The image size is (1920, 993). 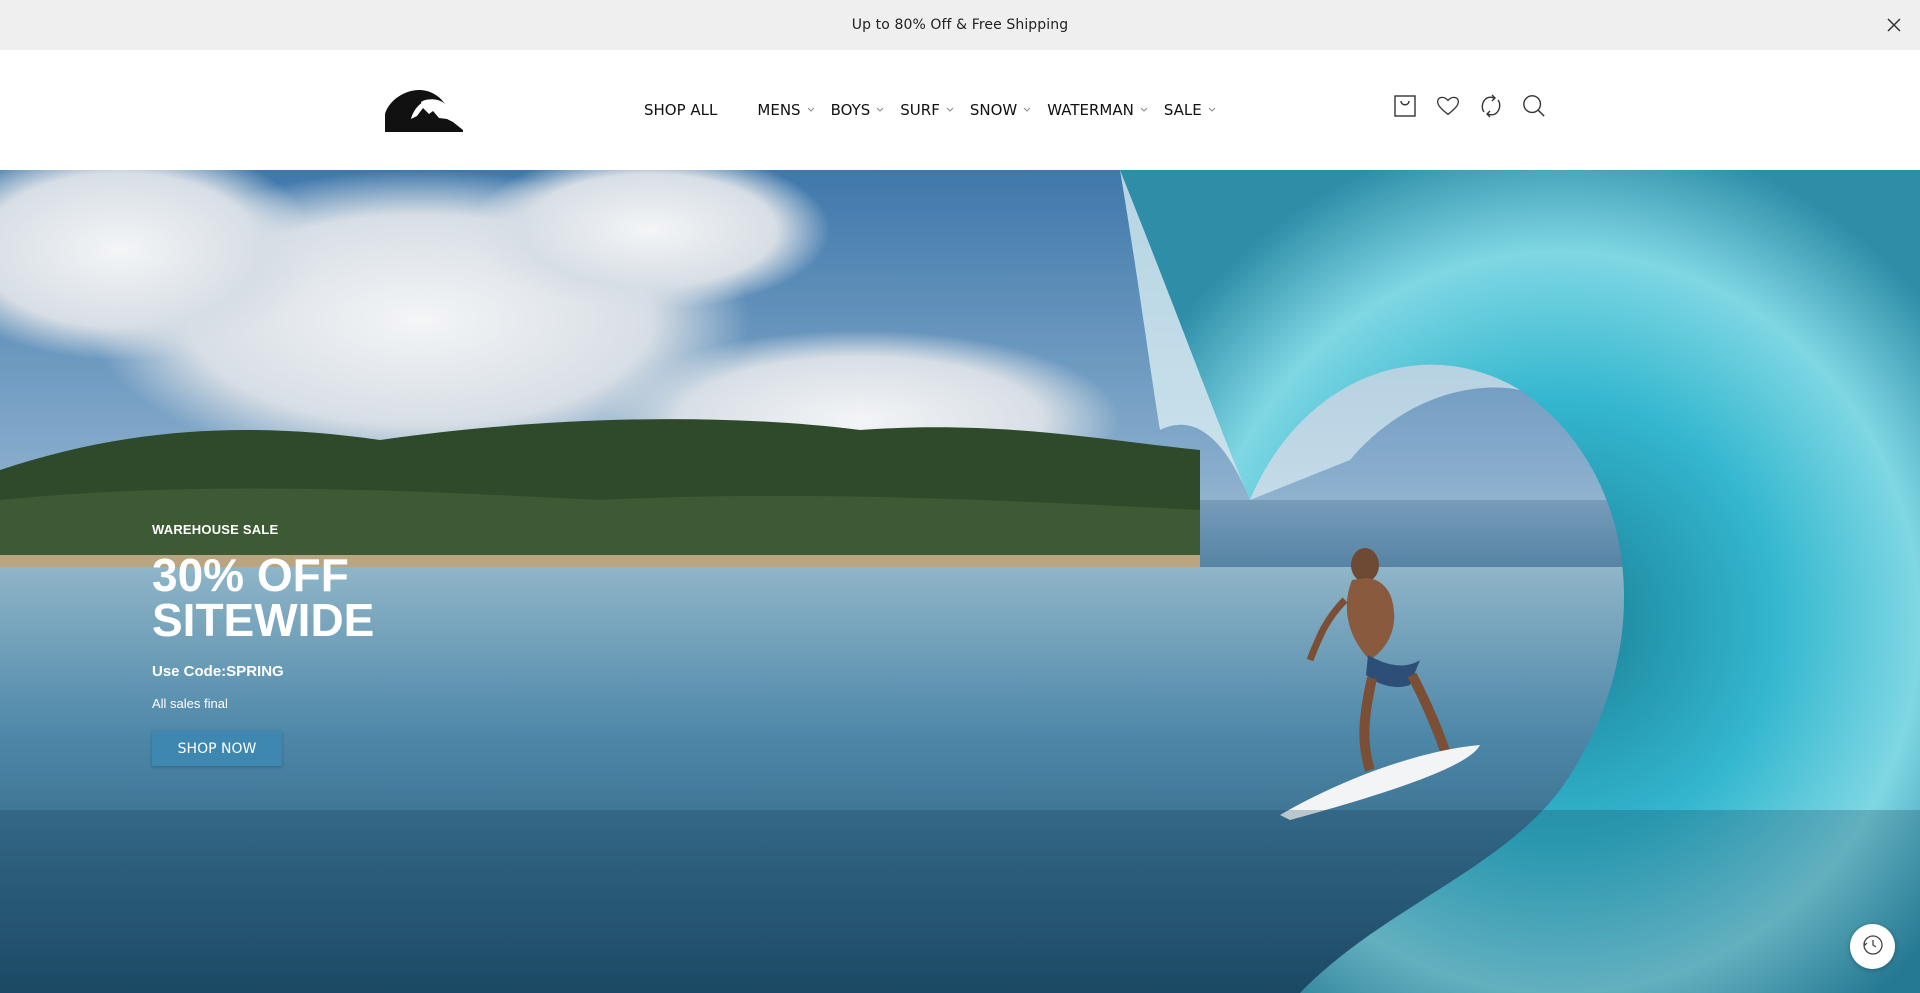 I want to click on nav-surf: SURF, so click(x=927, y=110).